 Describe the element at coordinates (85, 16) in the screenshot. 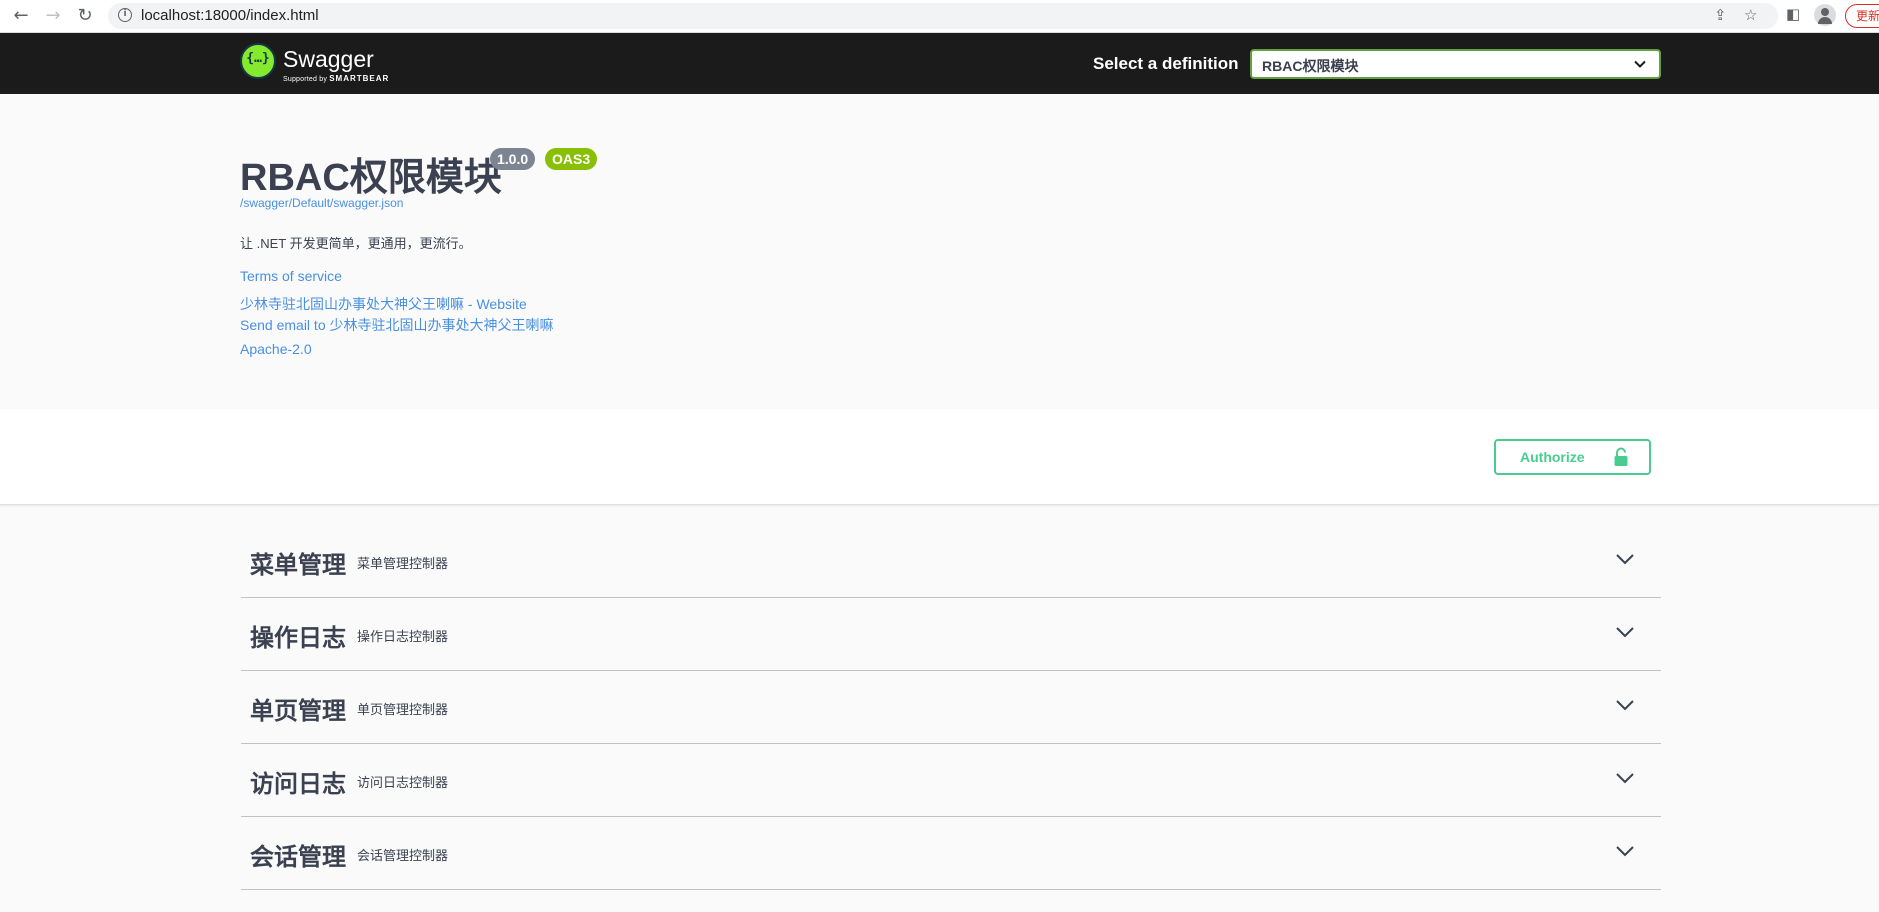

I see `reload-icon: ↻` at that location.